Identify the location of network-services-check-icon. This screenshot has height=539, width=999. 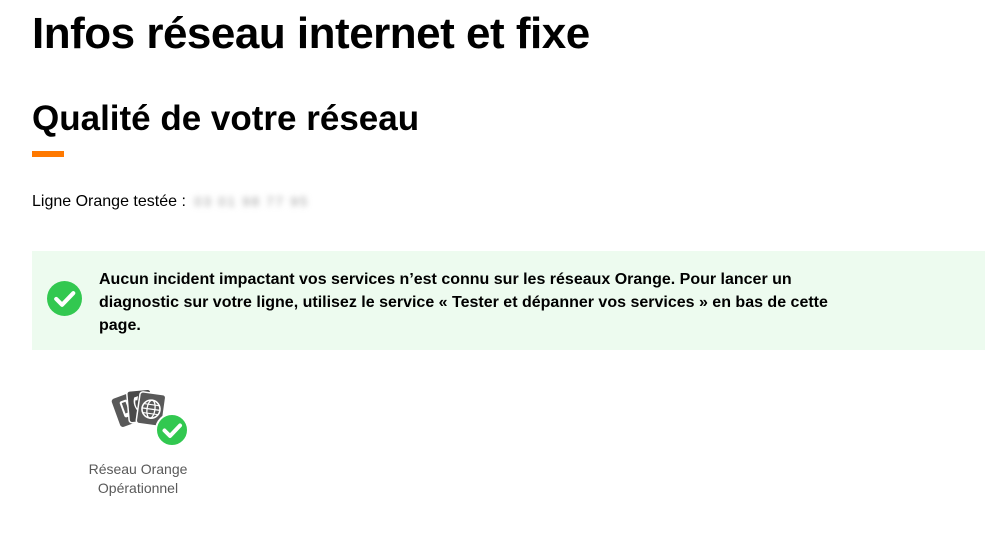
(150, 417).